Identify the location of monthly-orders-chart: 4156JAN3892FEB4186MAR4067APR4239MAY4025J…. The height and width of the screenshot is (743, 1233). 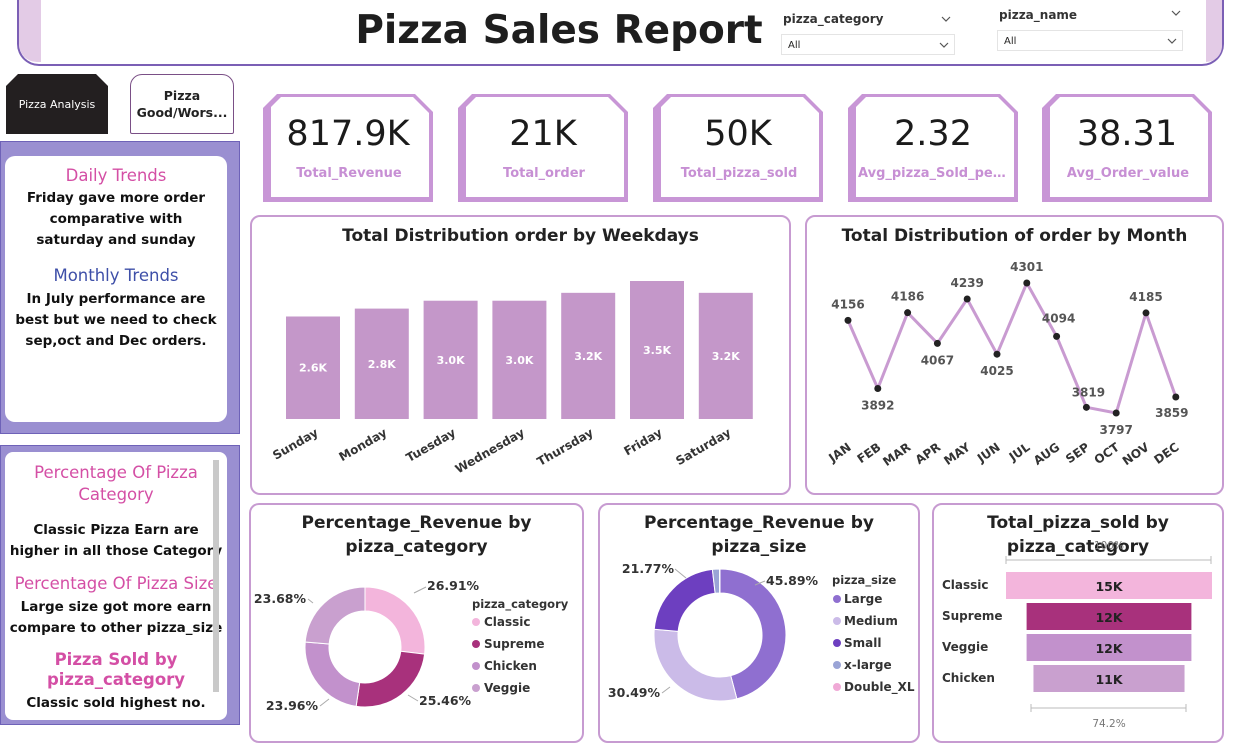
(1014, 355).